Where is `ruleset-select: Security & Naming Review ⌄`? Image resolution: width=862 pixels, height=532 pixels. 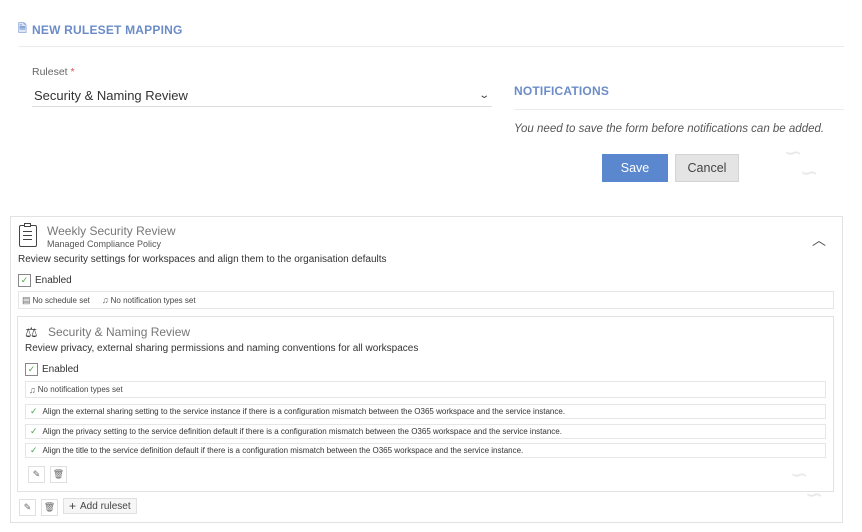
ruleset-select: Security & Naming Review ⌄ is located at coordinates (262, 95).